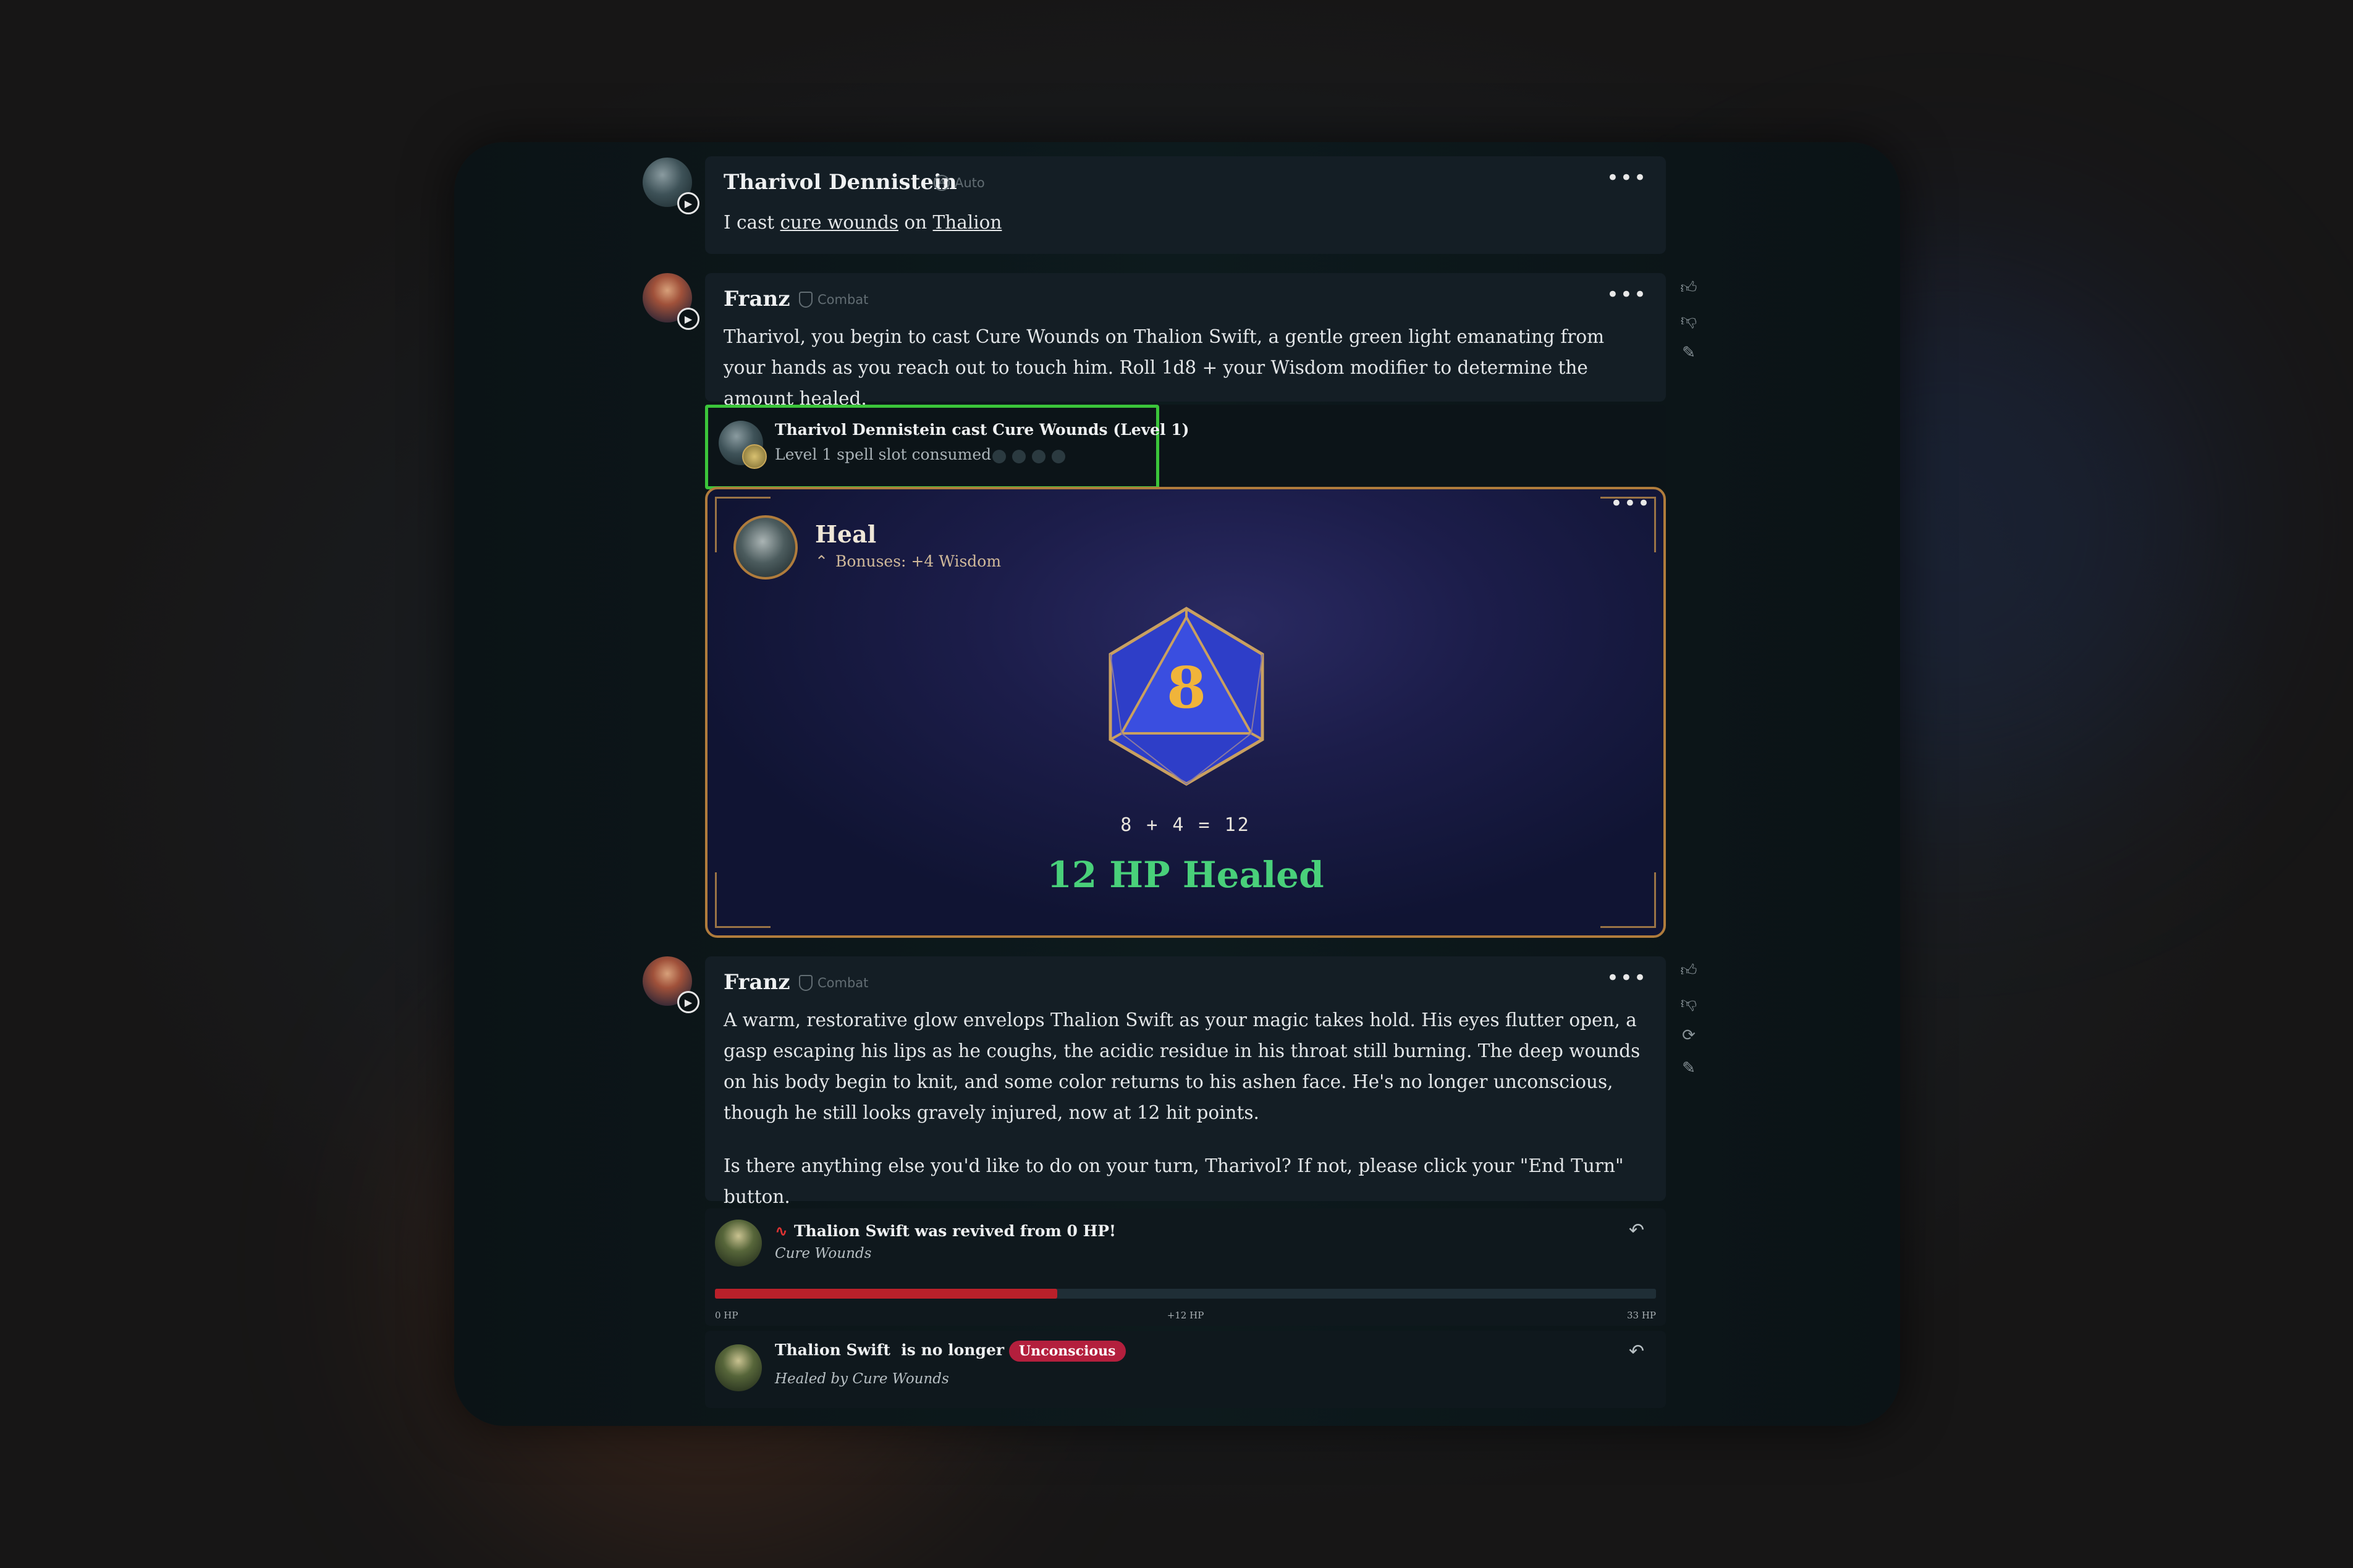 Image resolution: width=2353 pixels, height=1568 pixels. I want to click on heal-result: 12 HP Healed, so click(1185, 875).